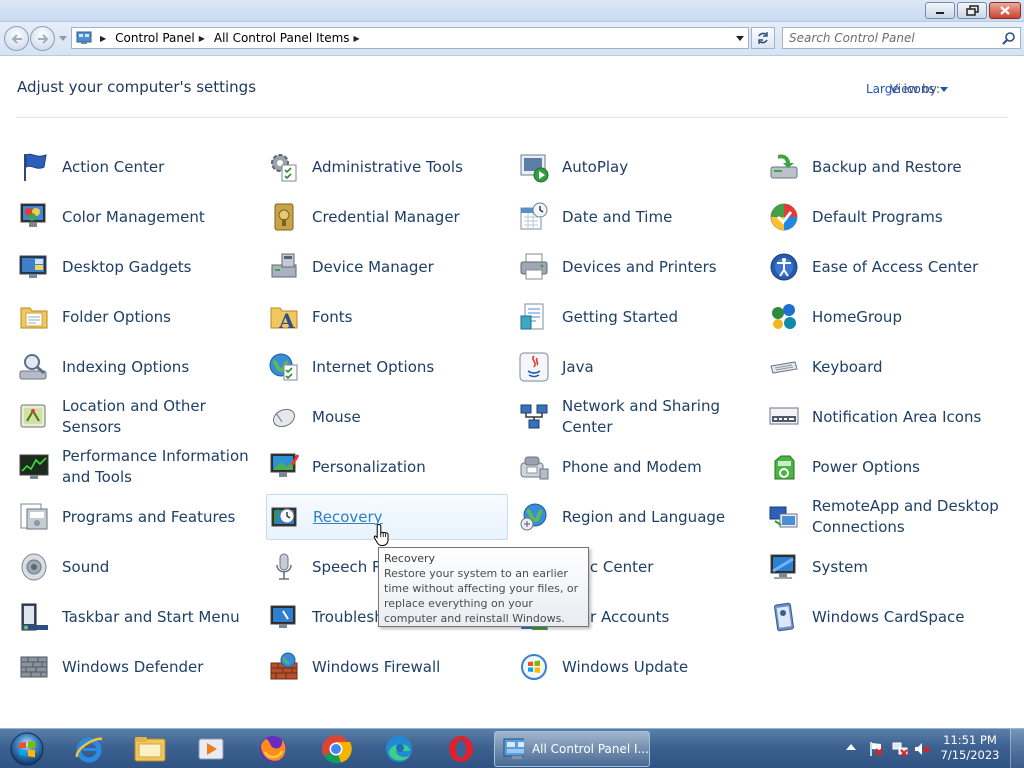 The width and height of the screenshot is (1024, 768). I want to click on cp-item-power-options: Power Options, so click(887, 467).